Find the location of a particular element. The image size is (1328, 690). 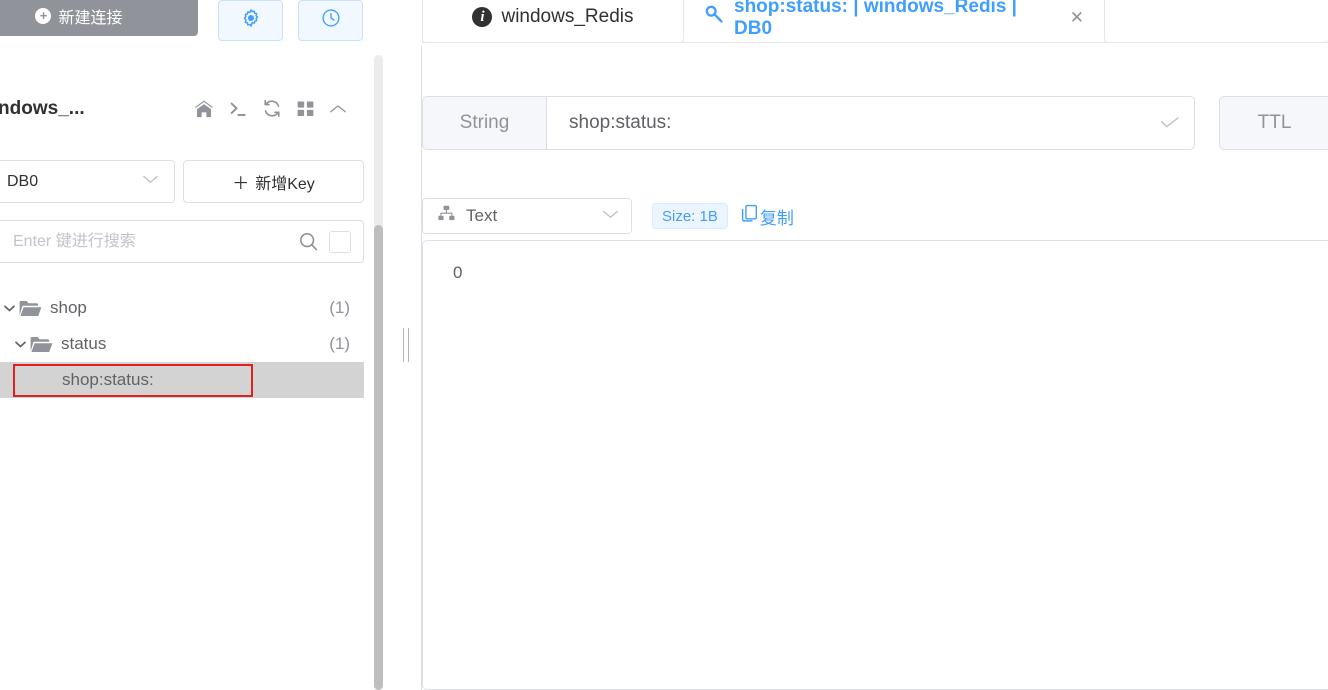

copy-label: 复制 is located at coordinates (776, 218).